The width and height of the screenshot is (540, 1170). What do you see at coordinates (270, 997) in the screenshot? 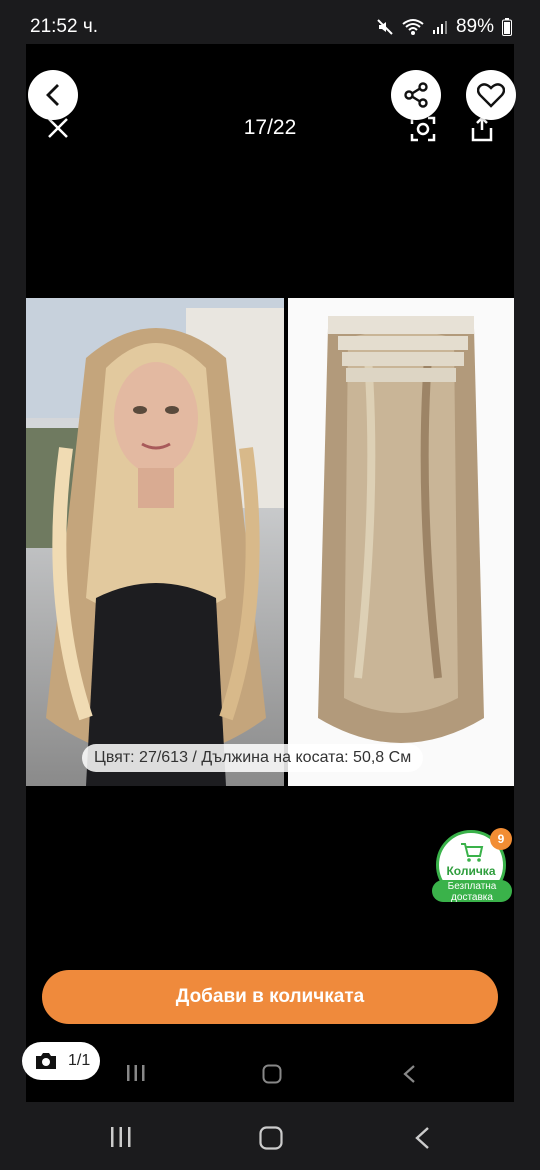
I see `add-to-cart-button: Добави в количката` at bounding box center [270, 997].